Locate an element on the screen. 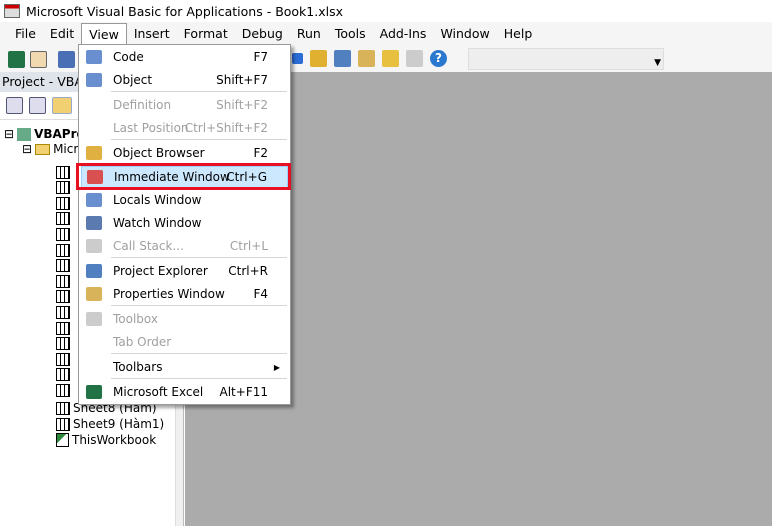 The height and width of the screenshot is (526, 772). menu-item-properties-window: Properties Window F4 is located at coordinates (184, 294).